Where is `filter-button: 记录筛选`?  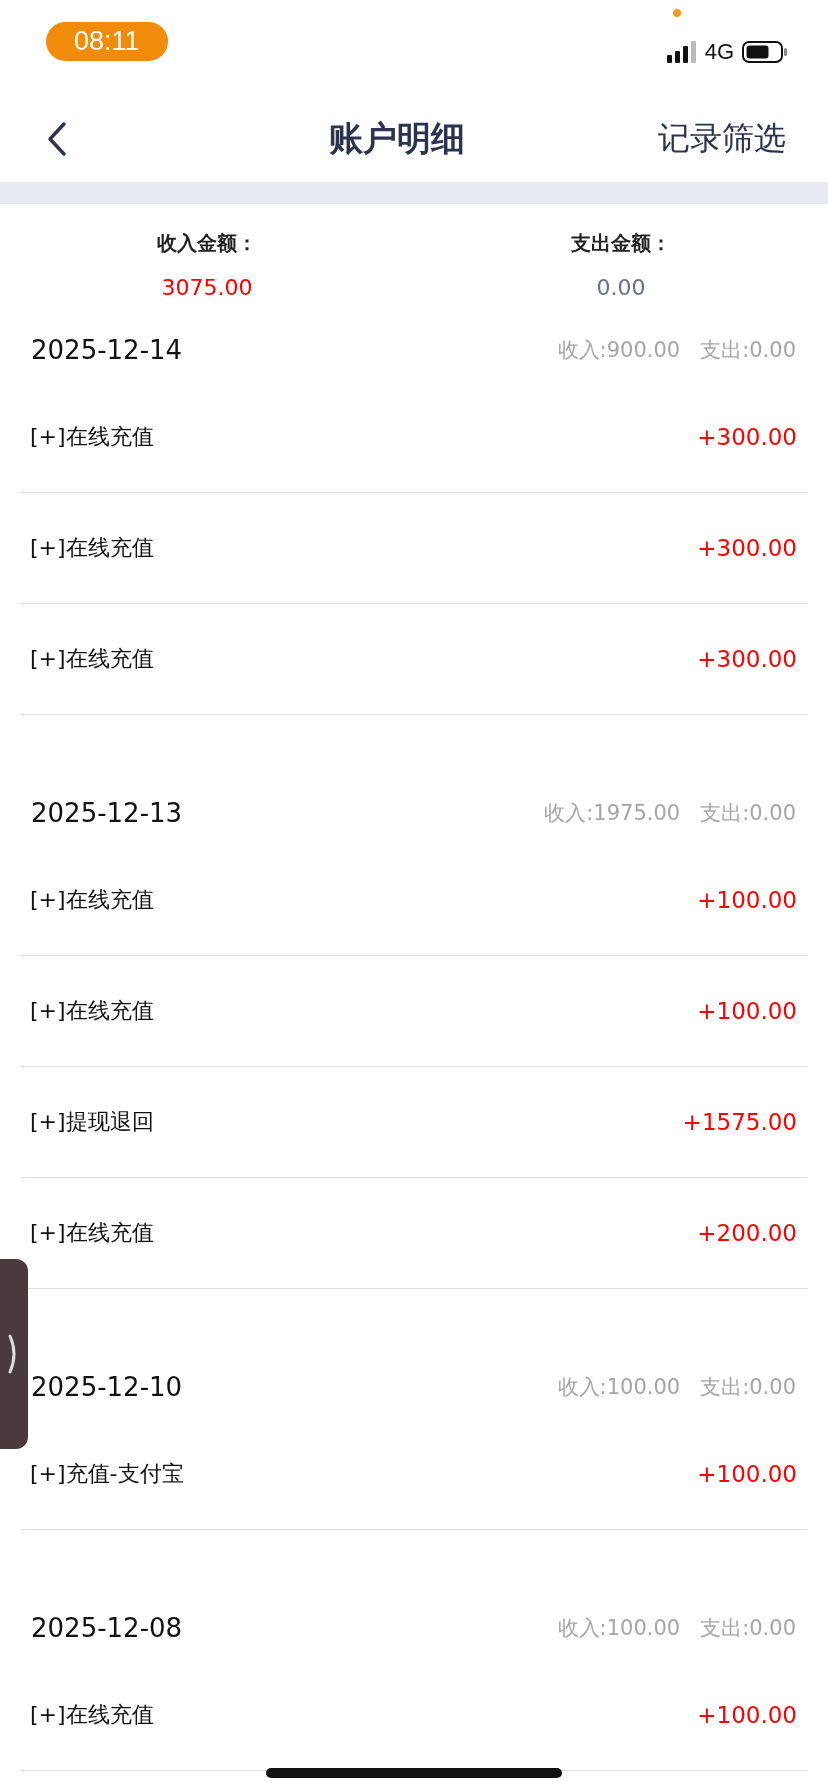
filter-button: 记录筛选 is located at coordinates (722, 139).